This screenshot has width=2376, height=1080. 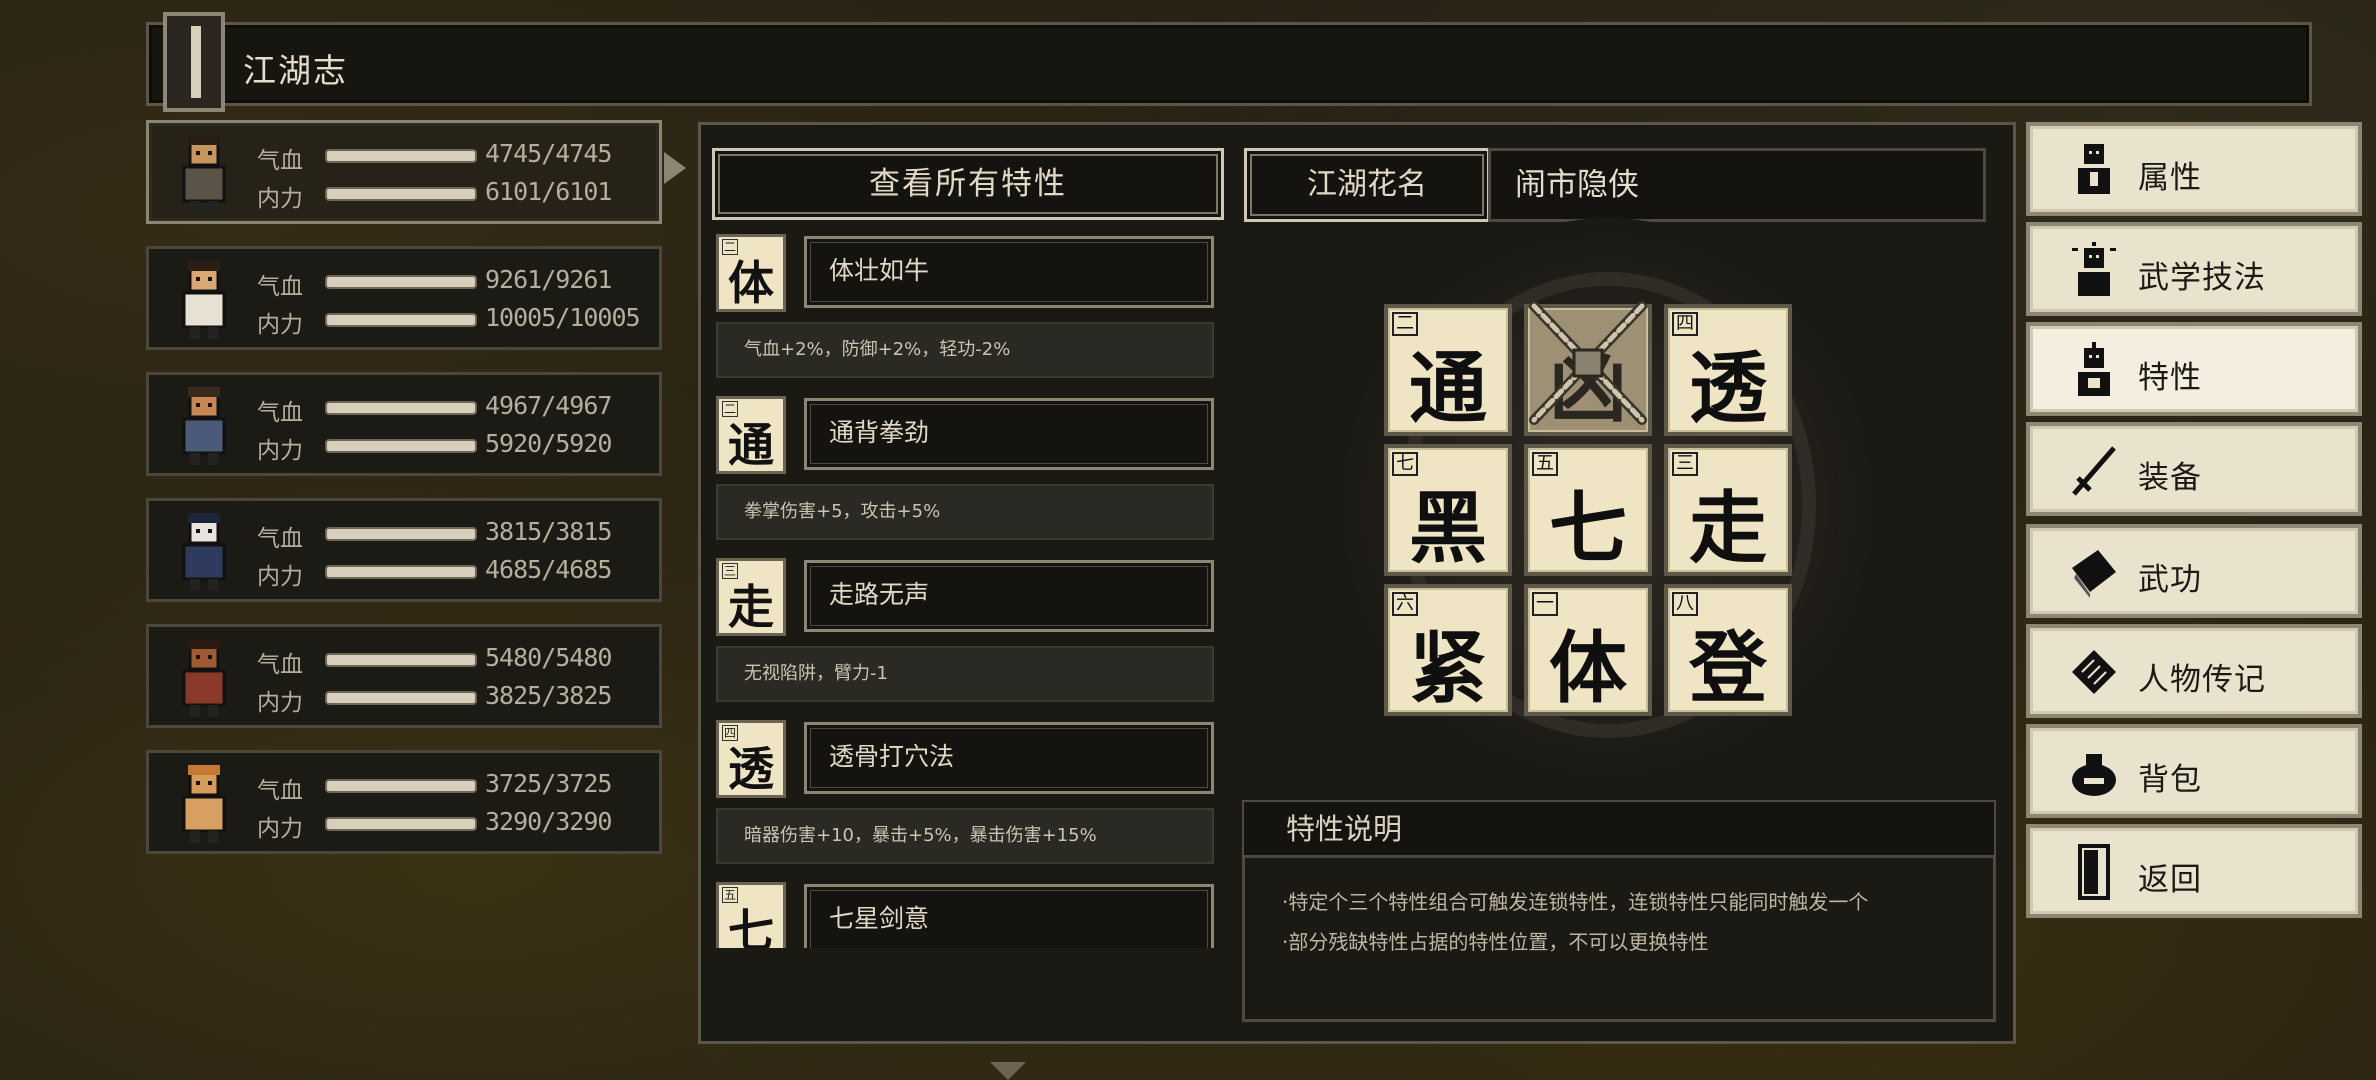 What do you see at coordinates (2170, 780) in the screenshot?
I see `menu-button-label: 背包` at bounding box center [2170, 780].